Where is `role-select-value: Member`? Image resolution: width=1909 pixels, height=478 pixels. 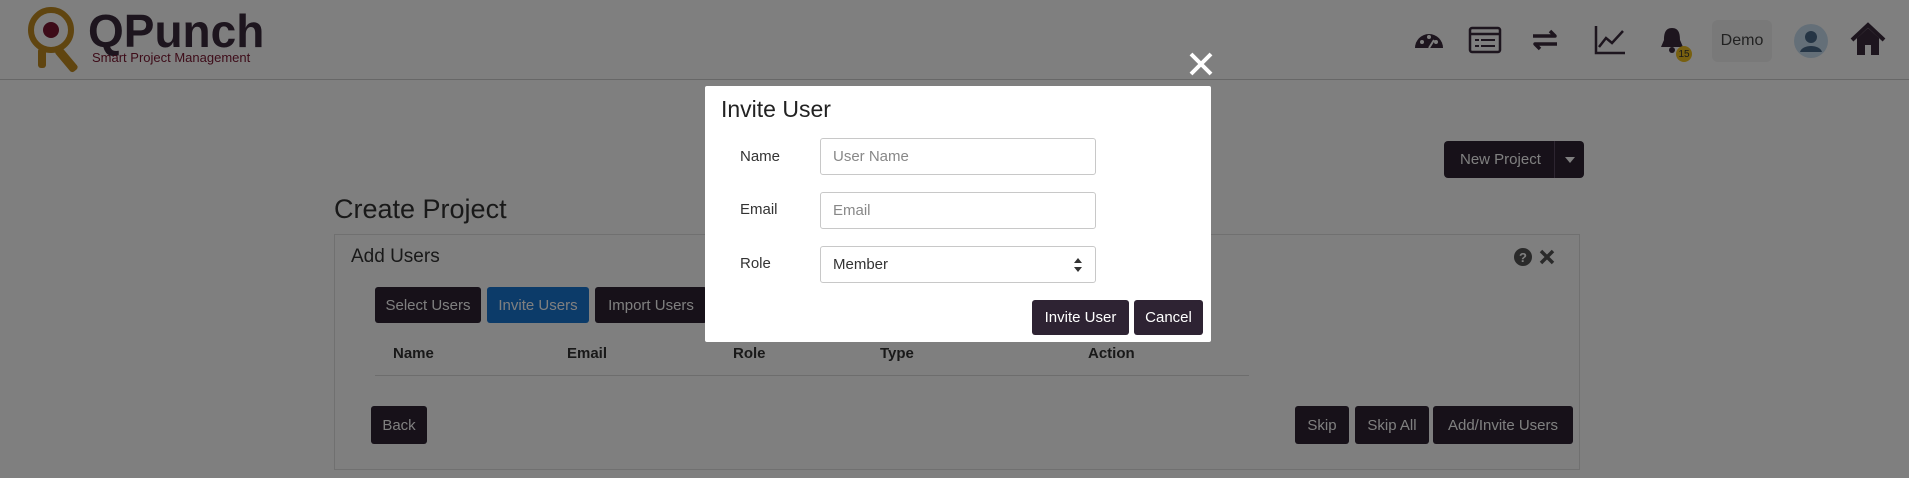 role-select-value: Member is located at coordinates (861, 264).